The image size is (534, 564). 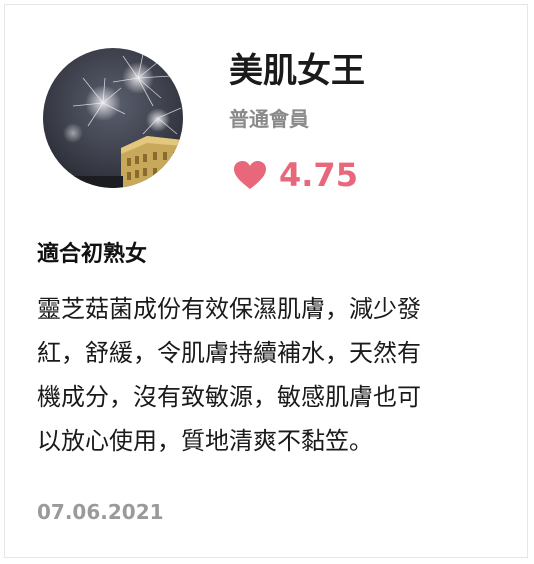 I want to click on heart-icon, so click(x=250, y=175).